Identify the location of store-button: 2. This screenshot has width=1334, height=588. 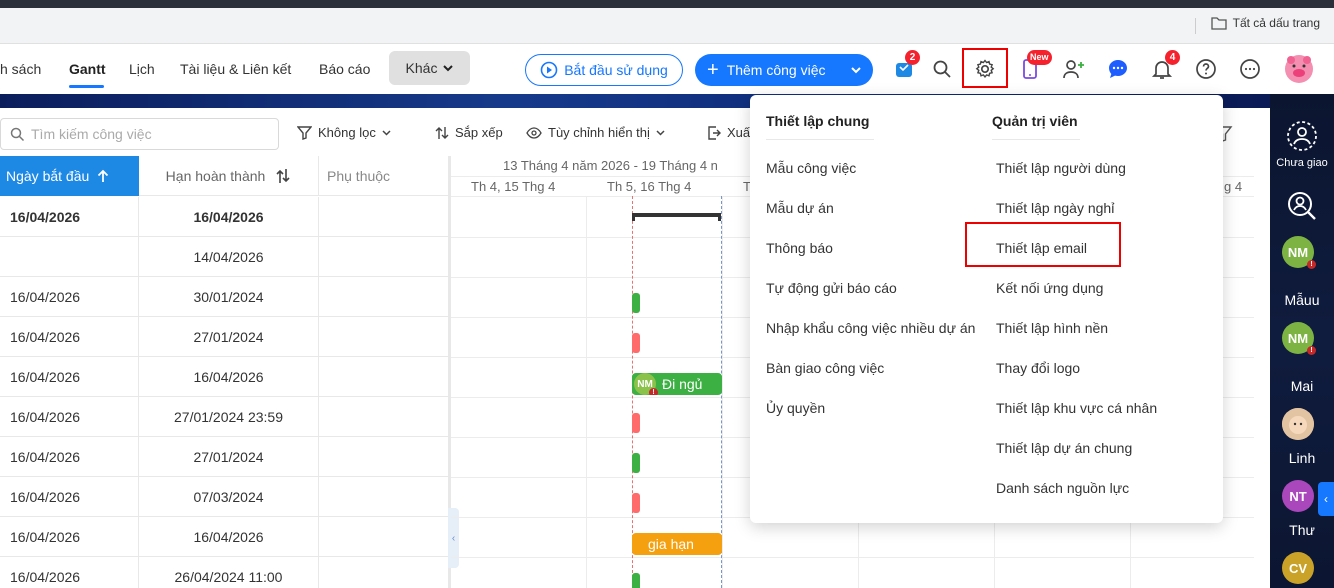
(905, 66).